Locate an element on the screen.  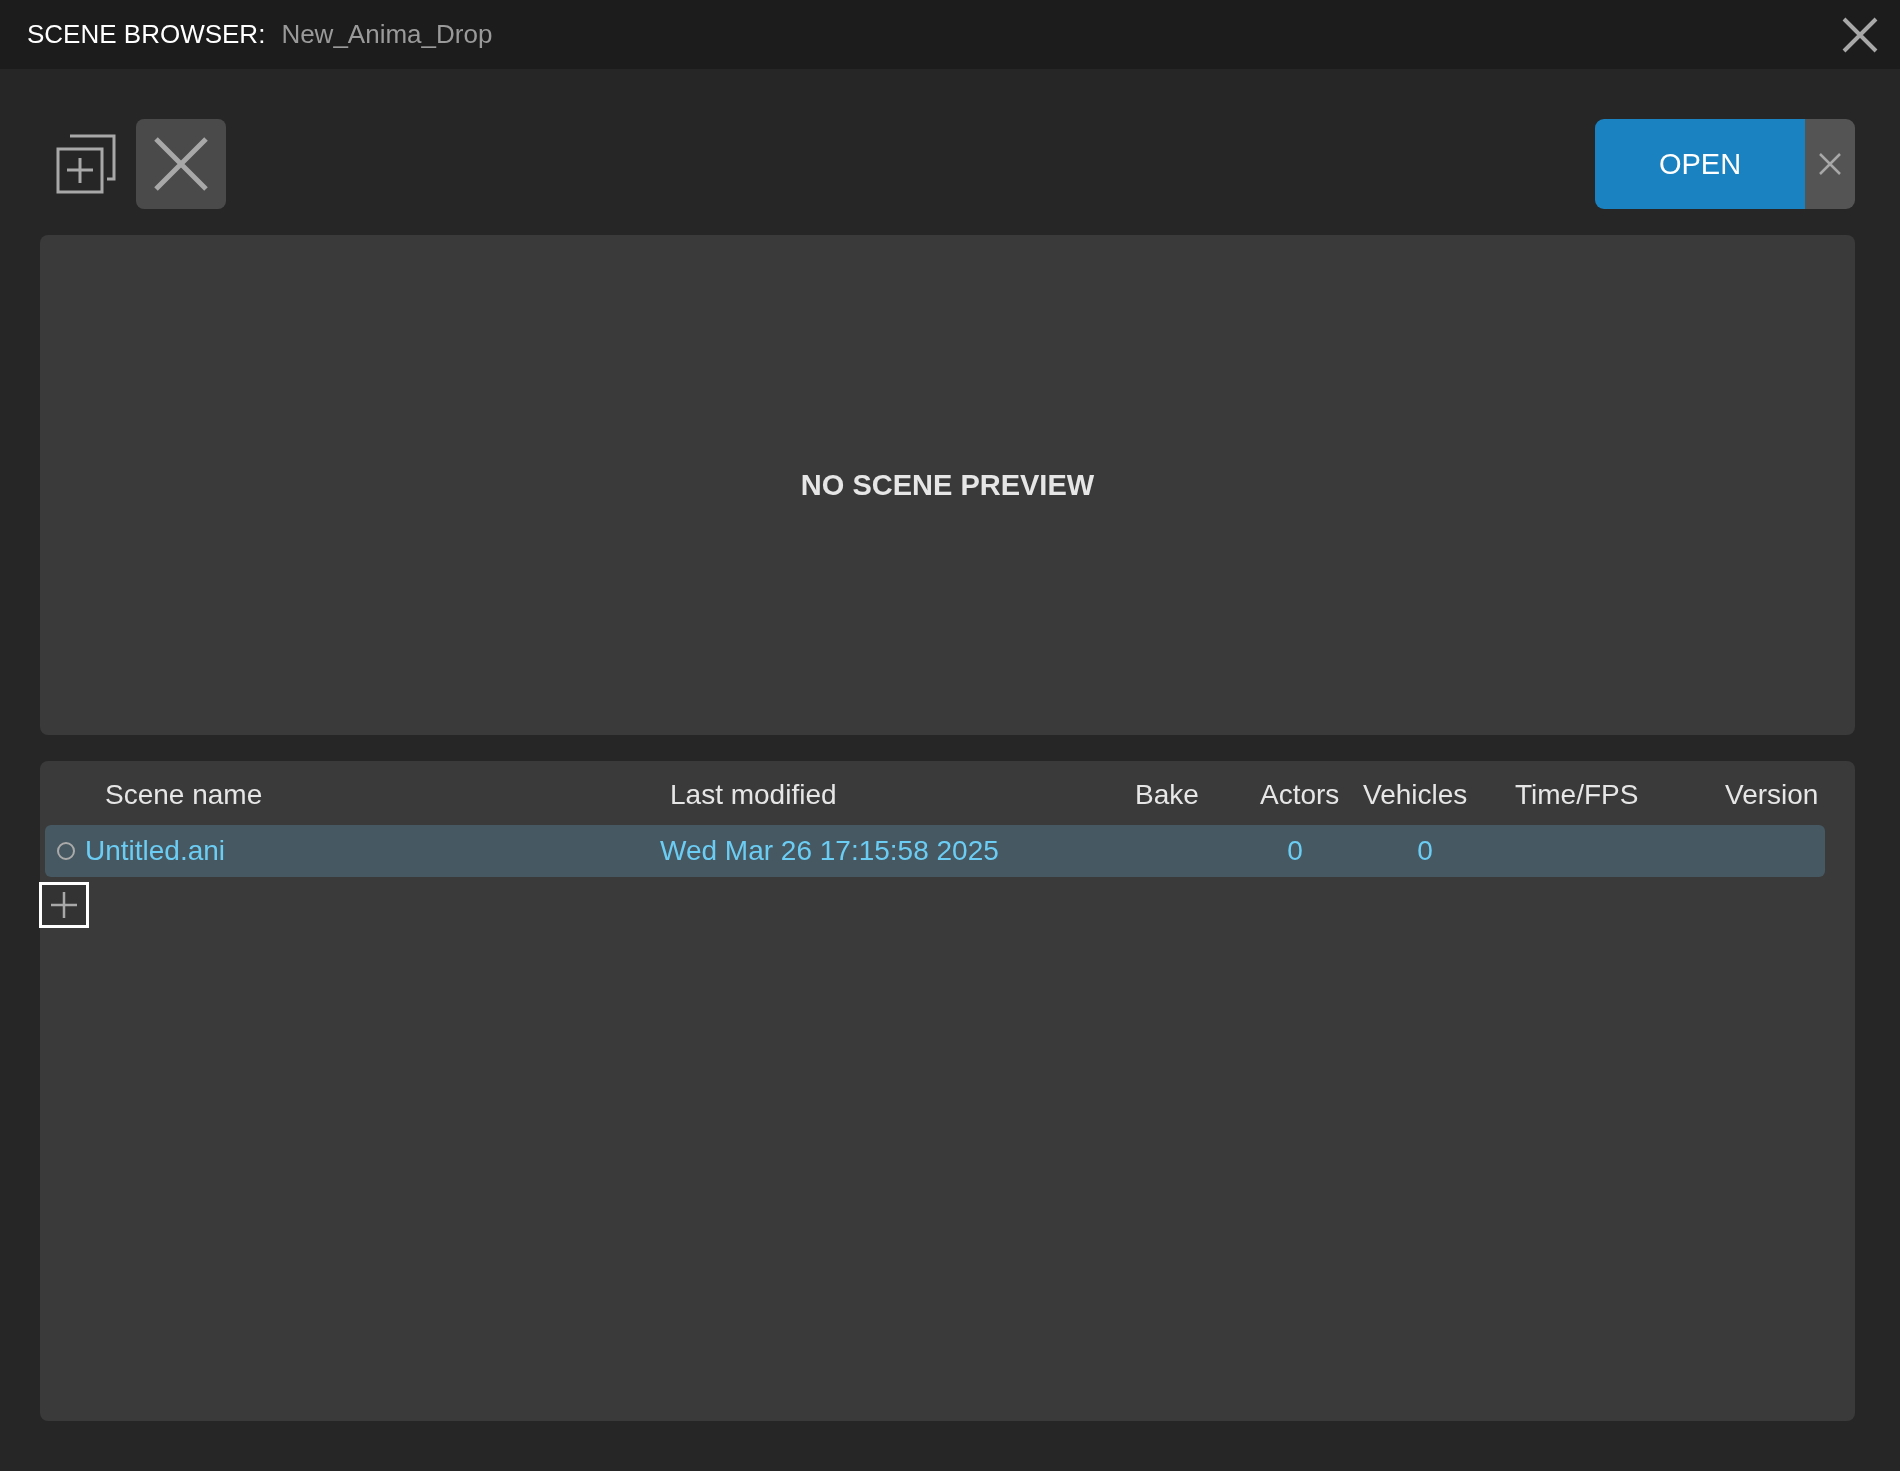
radio-button is located at coordinates (66, 851).